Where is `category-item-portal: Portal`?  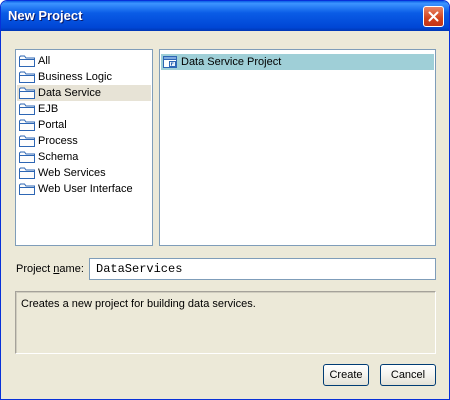 category-item-portal: Portal is located at coordinates (84, 125).